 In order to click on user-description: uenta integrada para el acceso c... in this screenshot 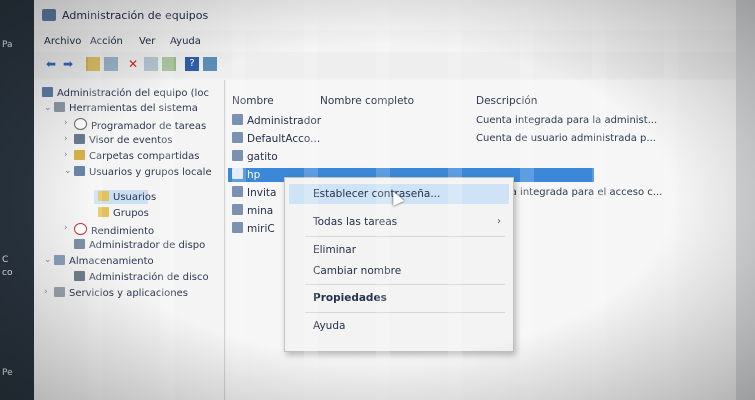, I will do `click(575, 192)`.